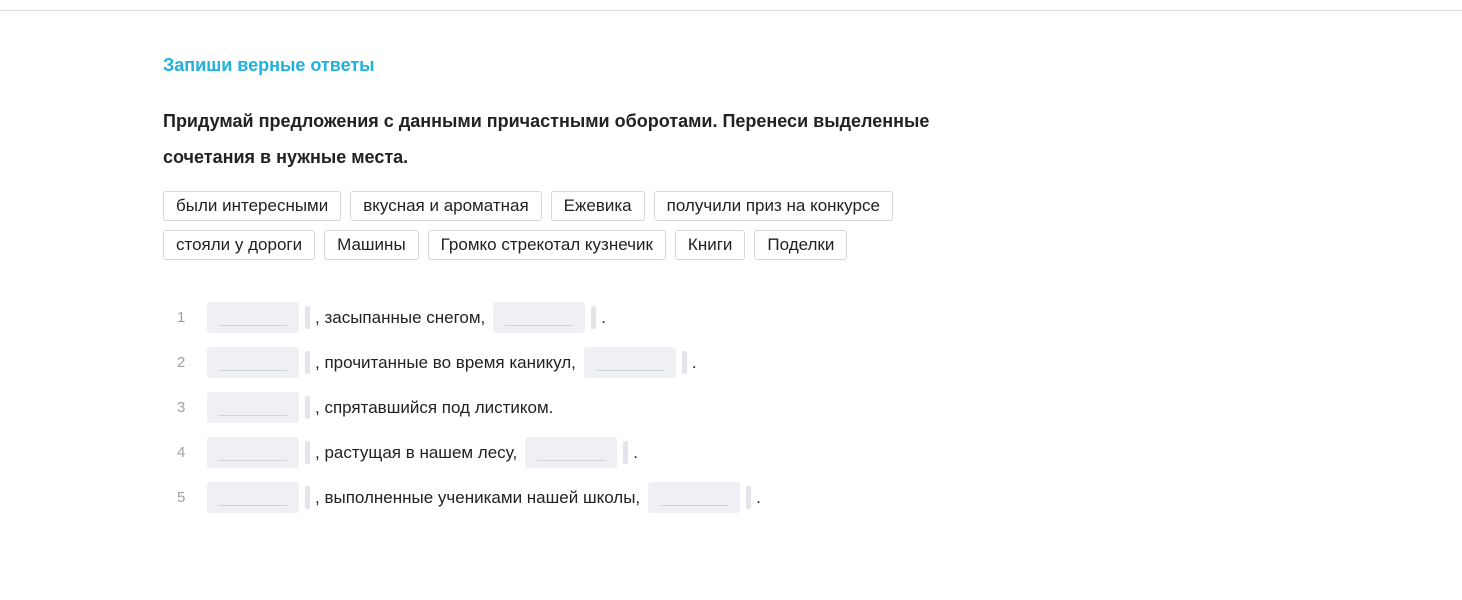  I want to click on row-number: 4, so click(181, 452).